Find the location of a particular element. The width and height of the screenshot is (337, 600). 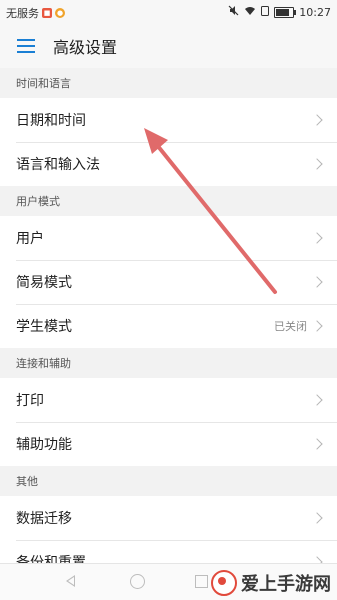

settings-item: 简易模式 is located at coordinates (168, 282).